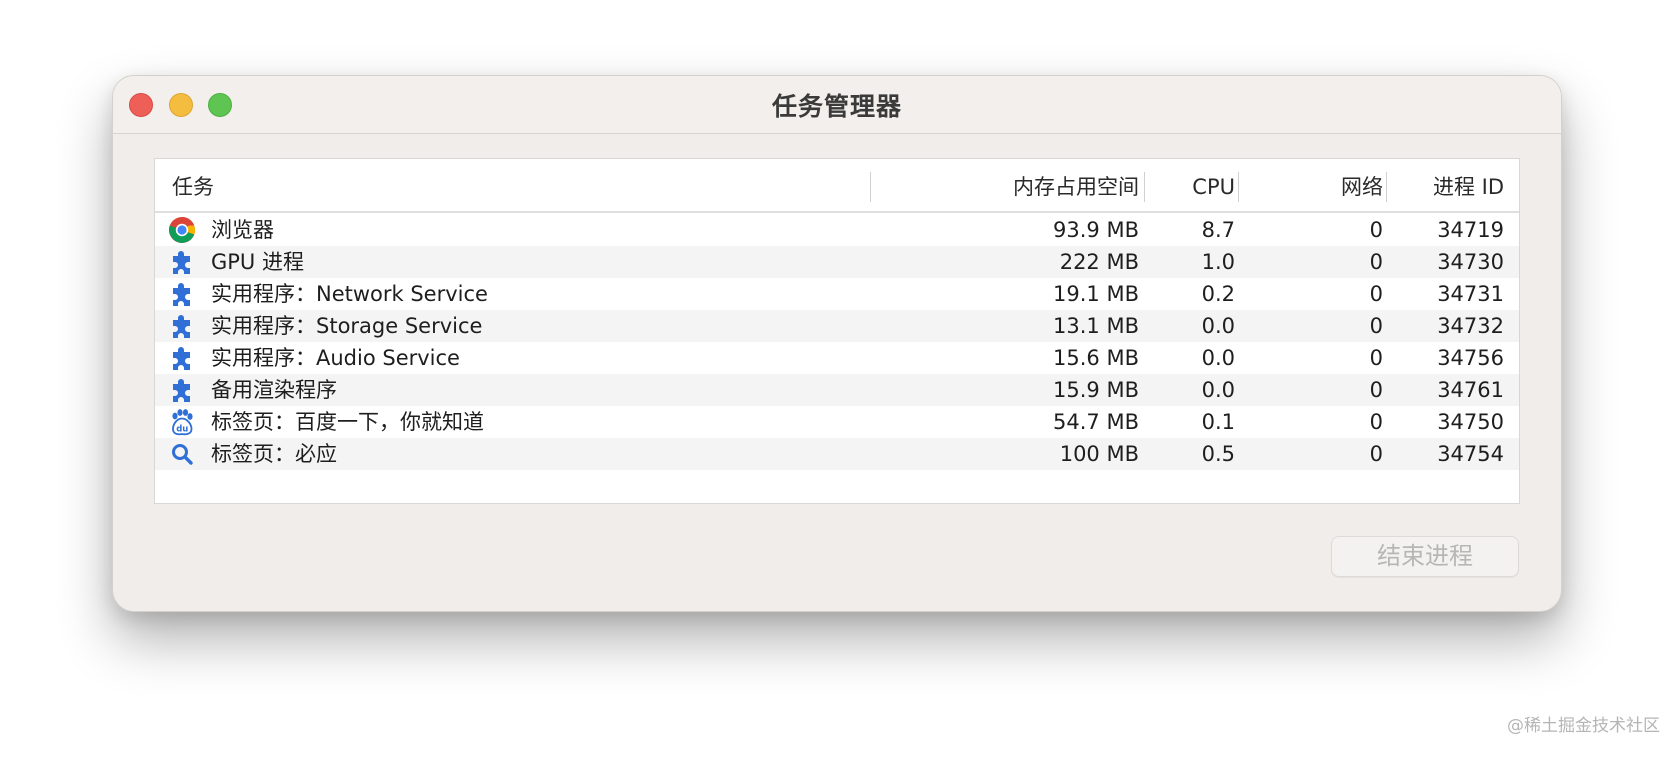  What do you see at coordinates (347, 326) in the screenshot?
I see `task-name: 实用程序：Storage Service` at bounding box center [347, 326].